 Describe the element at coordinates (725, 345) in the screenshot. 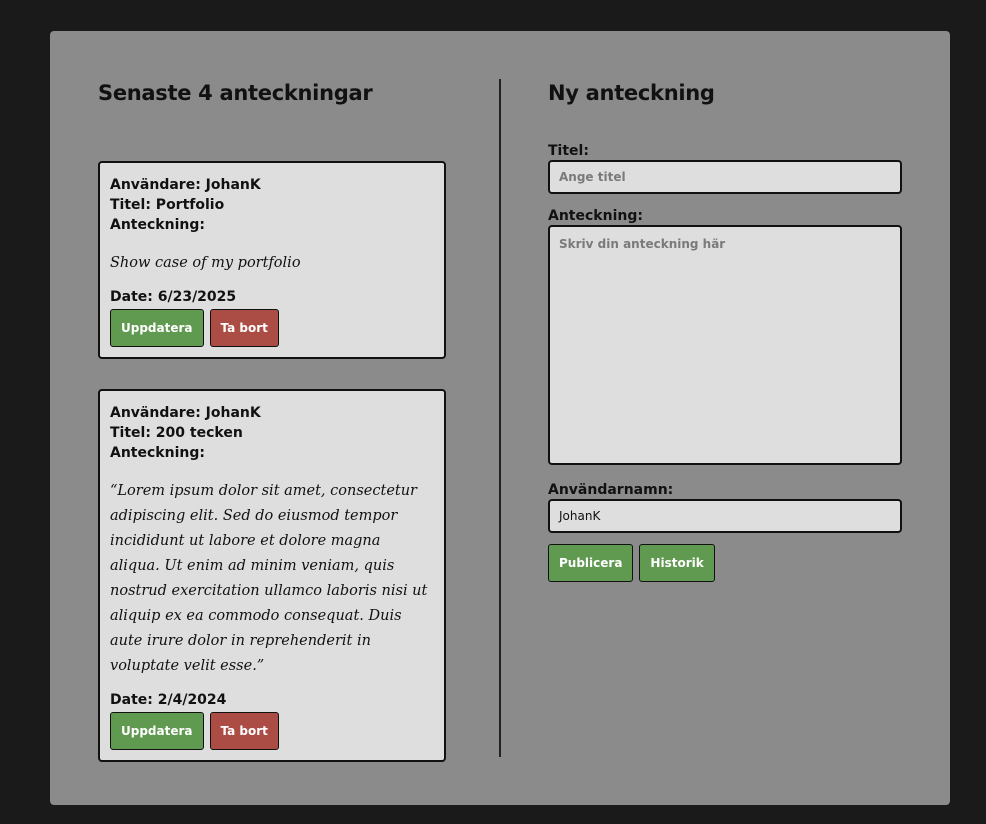

I see `note-textarea: Skriv din anteckning här` at that location.